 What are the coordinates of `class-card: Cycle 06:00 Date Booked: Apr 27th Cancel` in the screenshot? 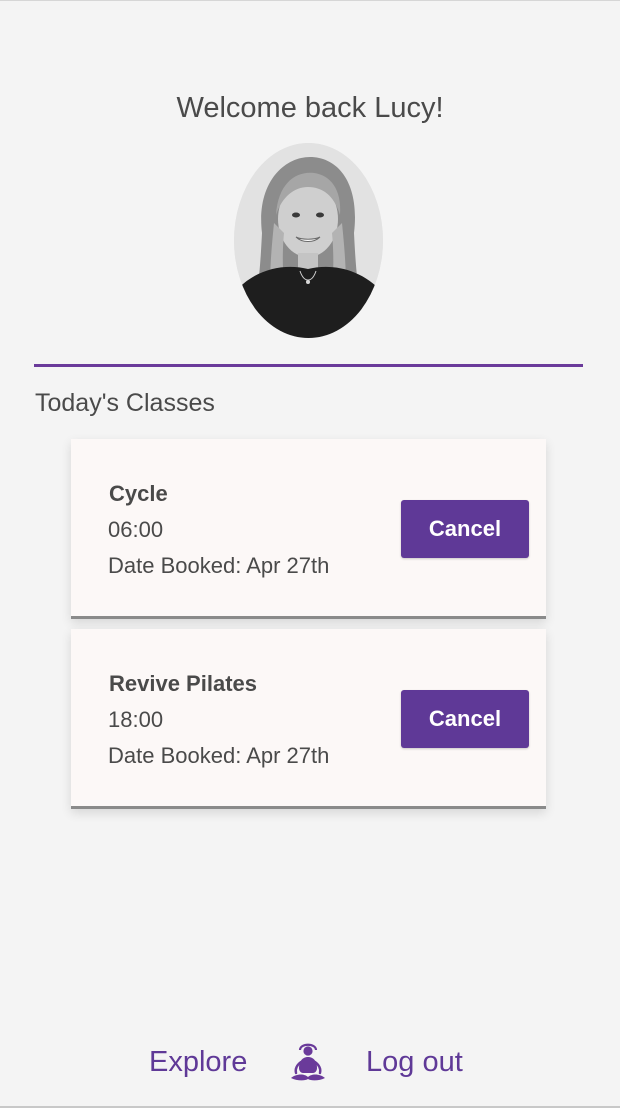 It's located at (308, 529).